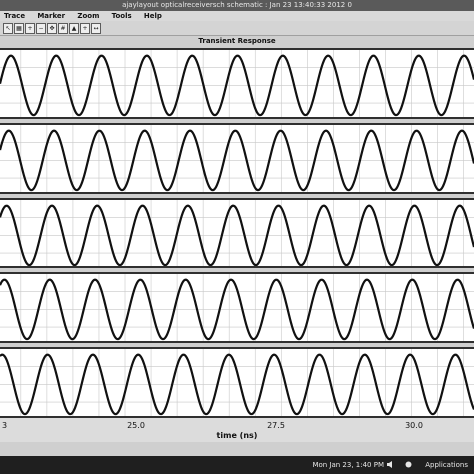  Describe the element at coordinates (237, 465) in the screenshot. I see `system-panel: Mon Jan 23, 1:40 PM Applications` at that location.